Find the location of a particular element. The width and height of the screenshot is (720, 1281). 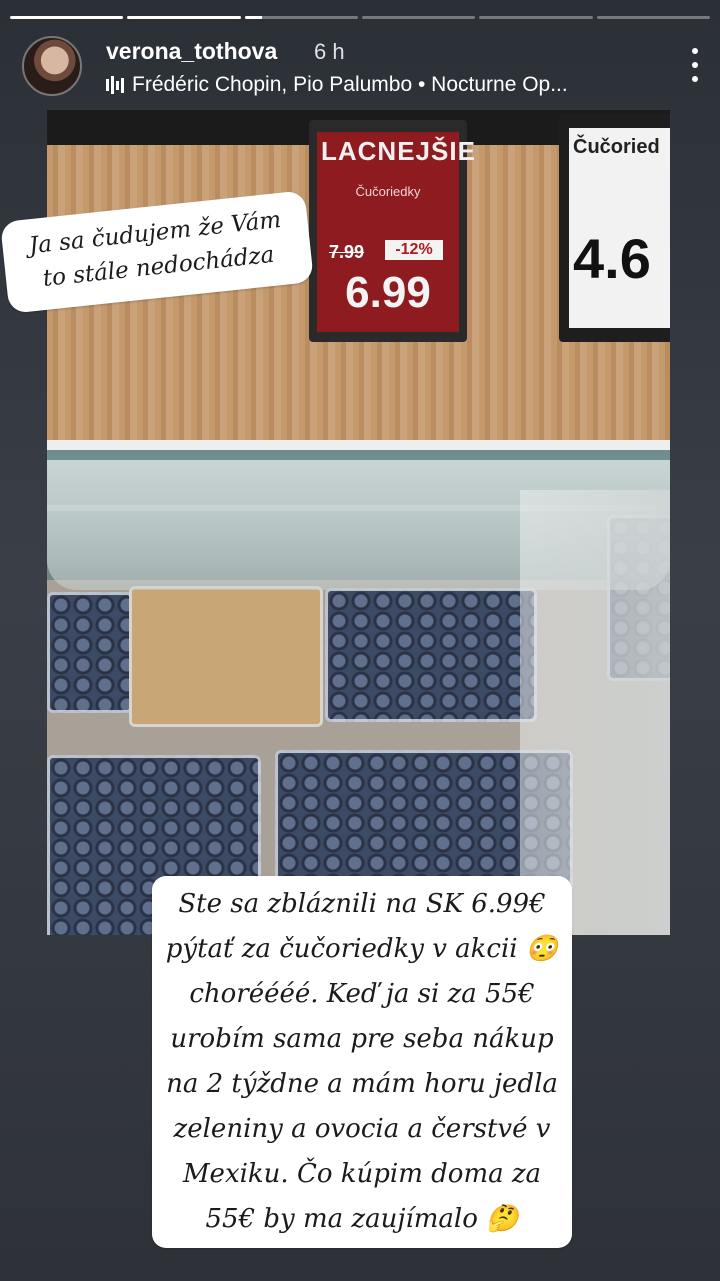

price-tag-price: 6.99 is located at coordinates (388, 292).